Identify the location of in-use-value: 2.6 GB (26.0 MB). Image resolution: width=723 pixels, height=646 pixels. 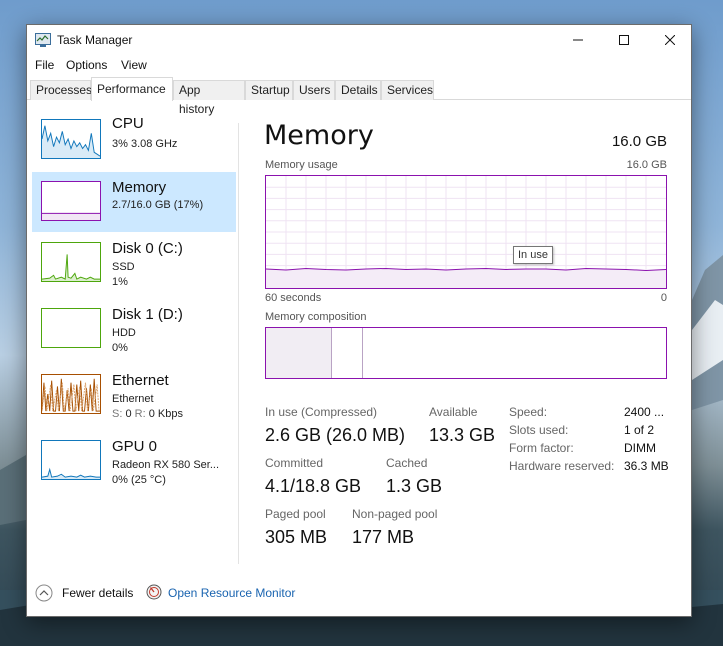
(335, 435).